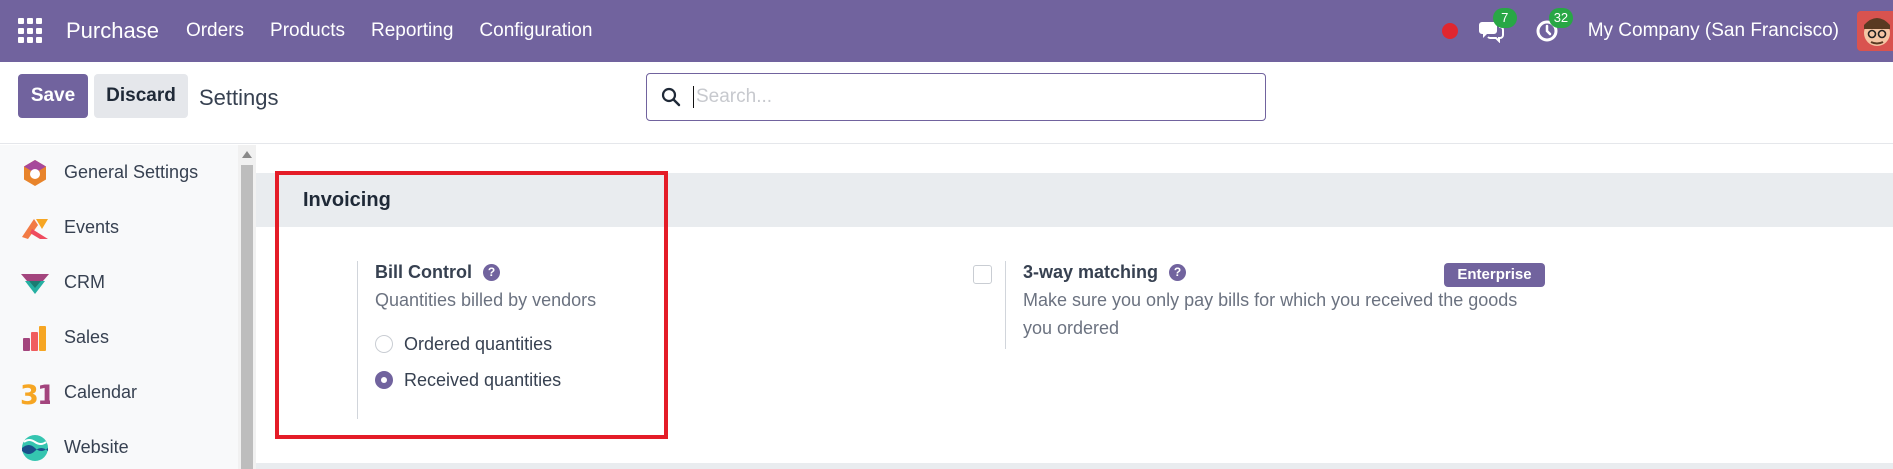 The image size is (1893, 469). What do you see at coordinates (307, 31) in the screenshot?
I see `menu-products: Products` at bounding box center [307, 31].